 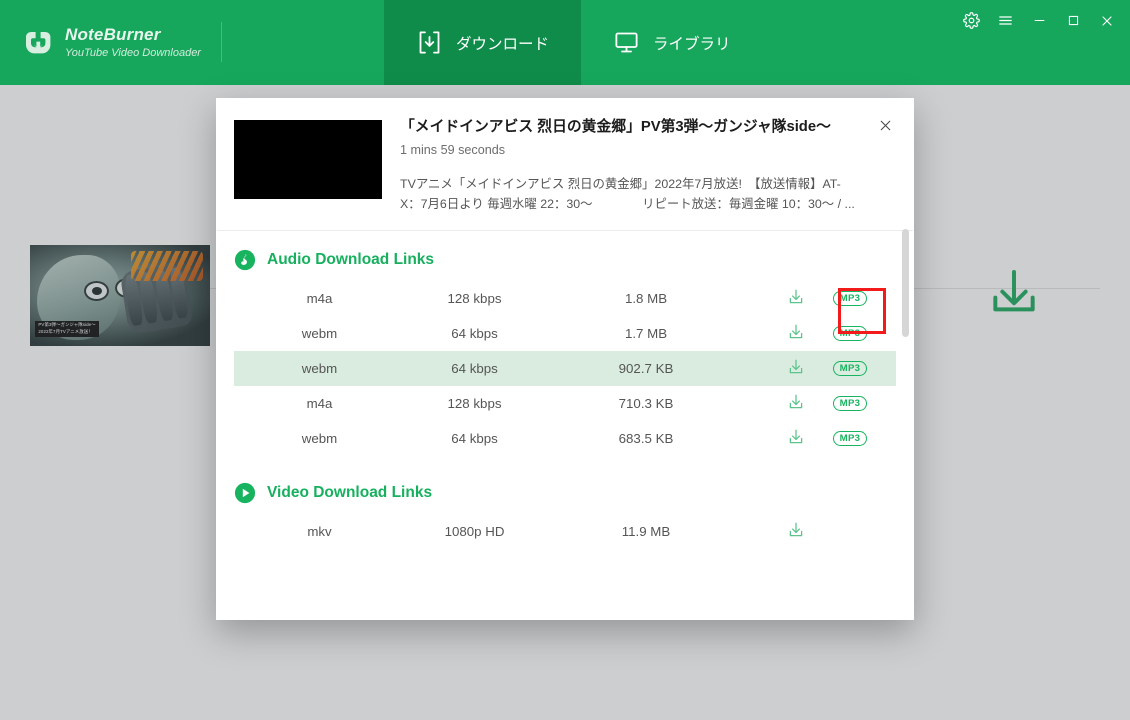 I want to click on window-controls, so click(x=1039, y=23).